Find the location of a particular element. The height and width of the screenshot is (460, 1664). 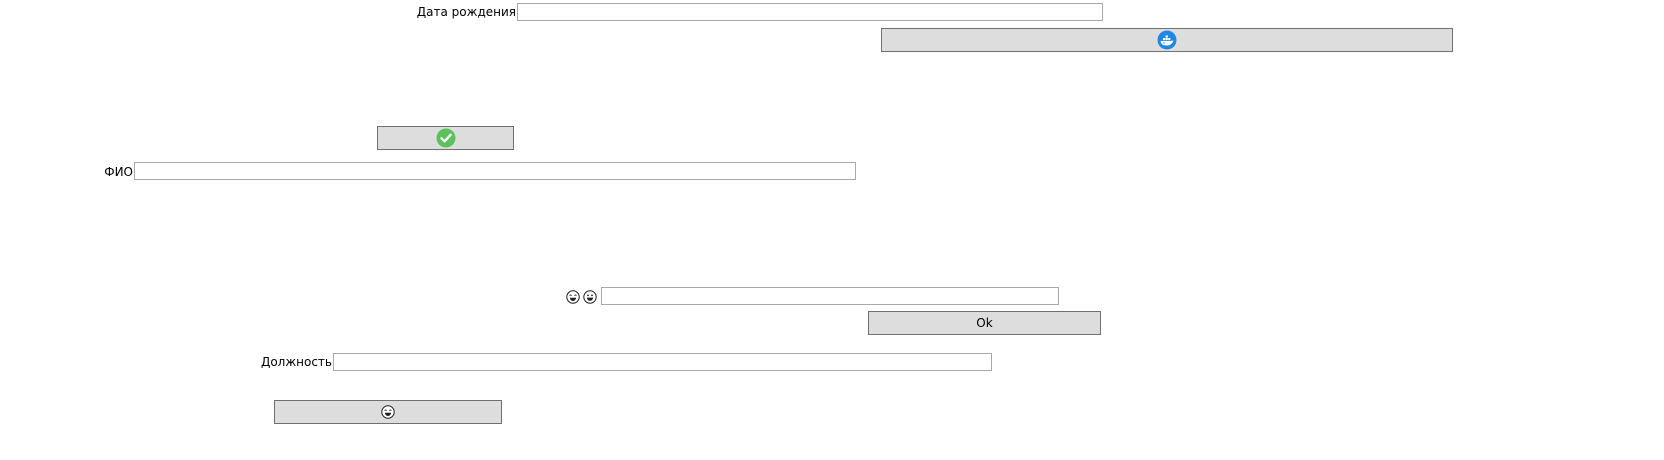

emoji-label is located at coordinates (581, 297).